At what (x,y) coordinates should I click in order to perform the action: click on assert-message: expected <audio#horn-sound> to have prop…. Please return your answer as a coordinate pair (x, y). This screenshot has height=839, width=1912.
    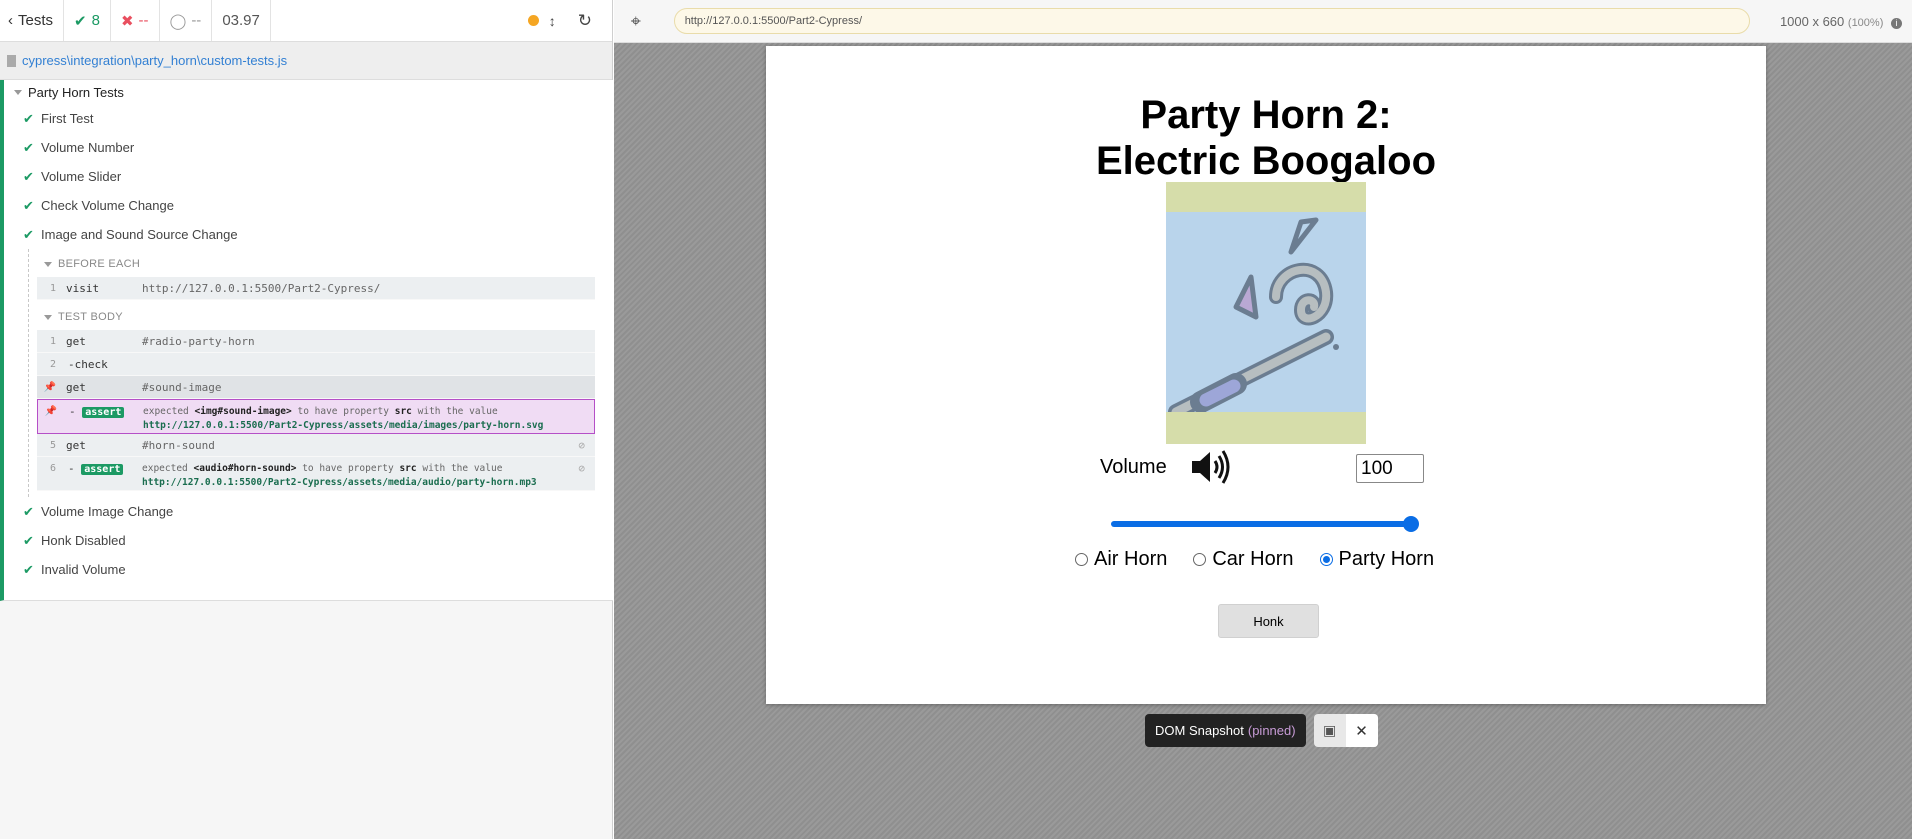
    Looking at the image, I should click on (368, 473).